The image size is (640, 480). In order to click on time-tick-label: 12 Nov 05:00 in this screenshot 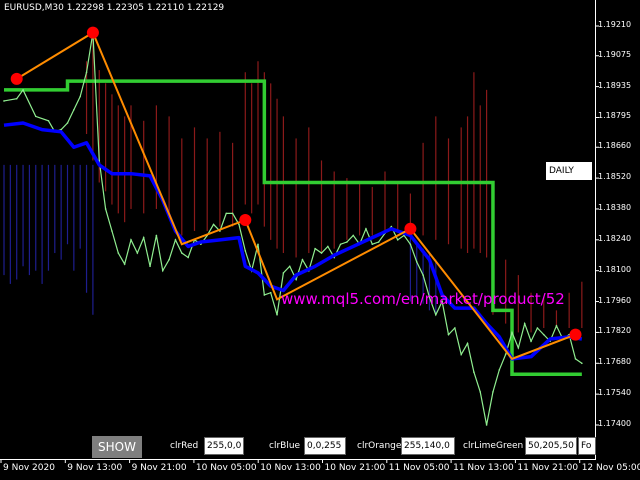, I will do `click(610, 468)`.